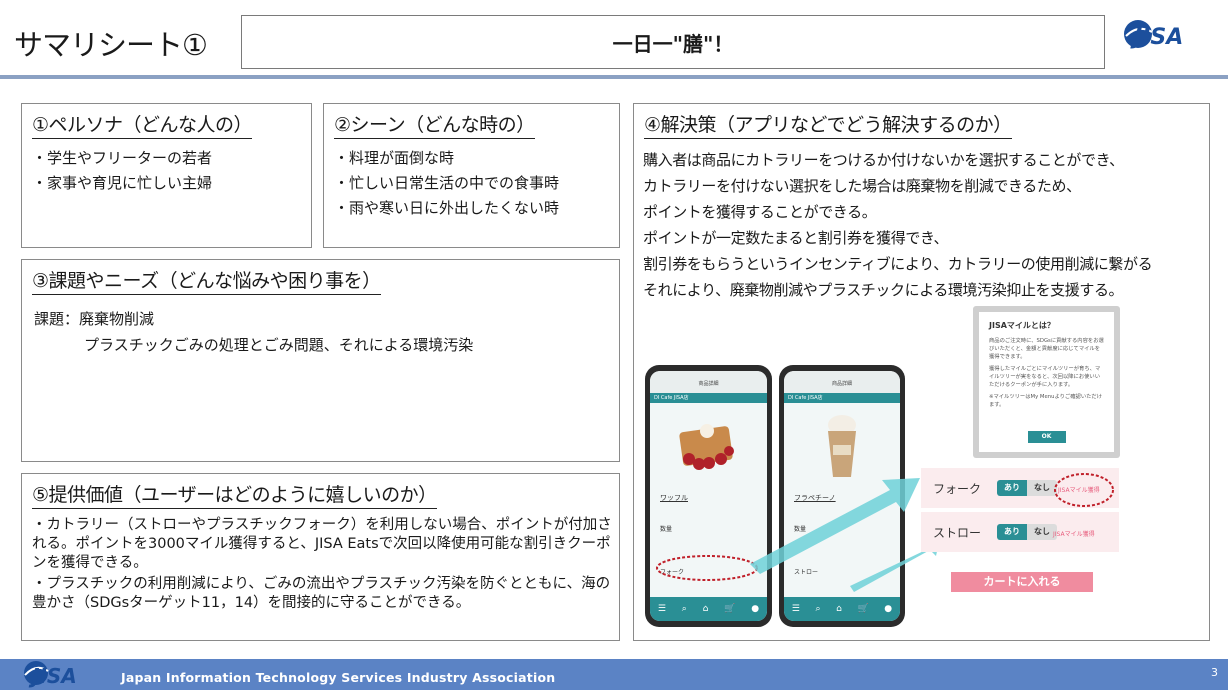  What do you see at coordinates (1214, 672) in the screenshot?
I see `page-number: 3` at bounding box center [1214, 672].